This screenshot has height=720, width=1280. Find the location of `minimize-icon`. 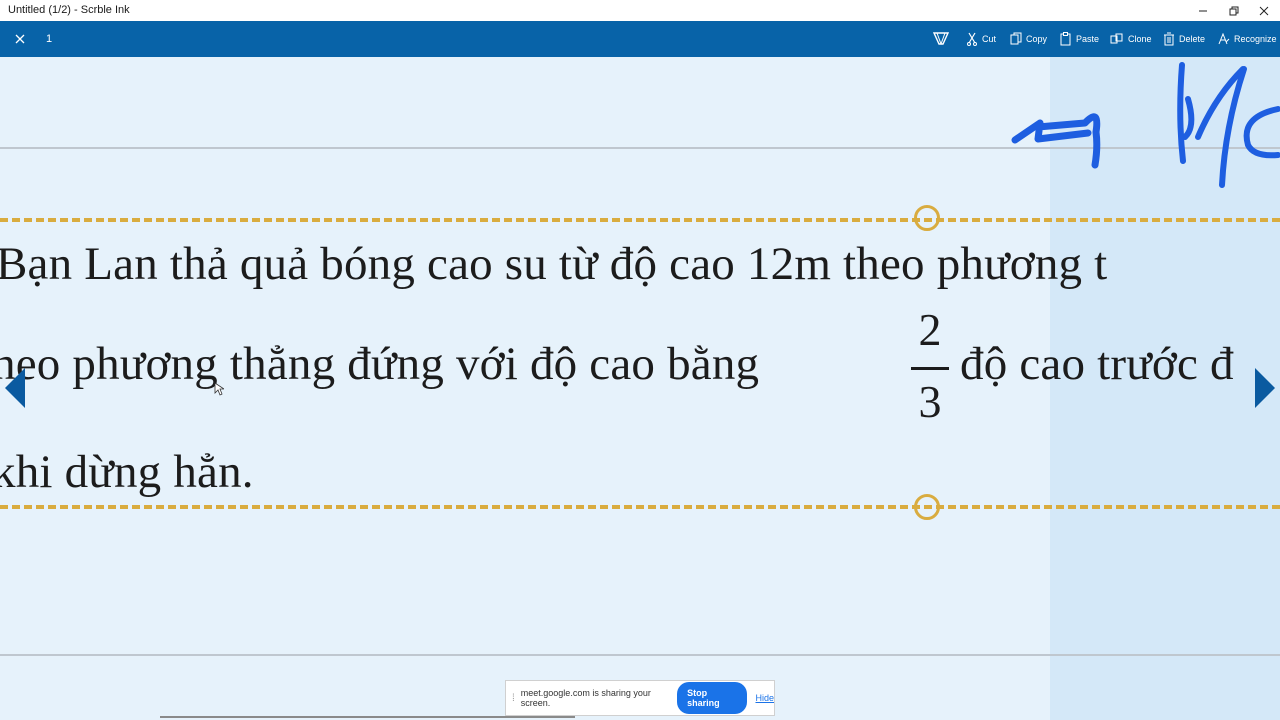

minimize-icon is located at coordinates (1203, 10).